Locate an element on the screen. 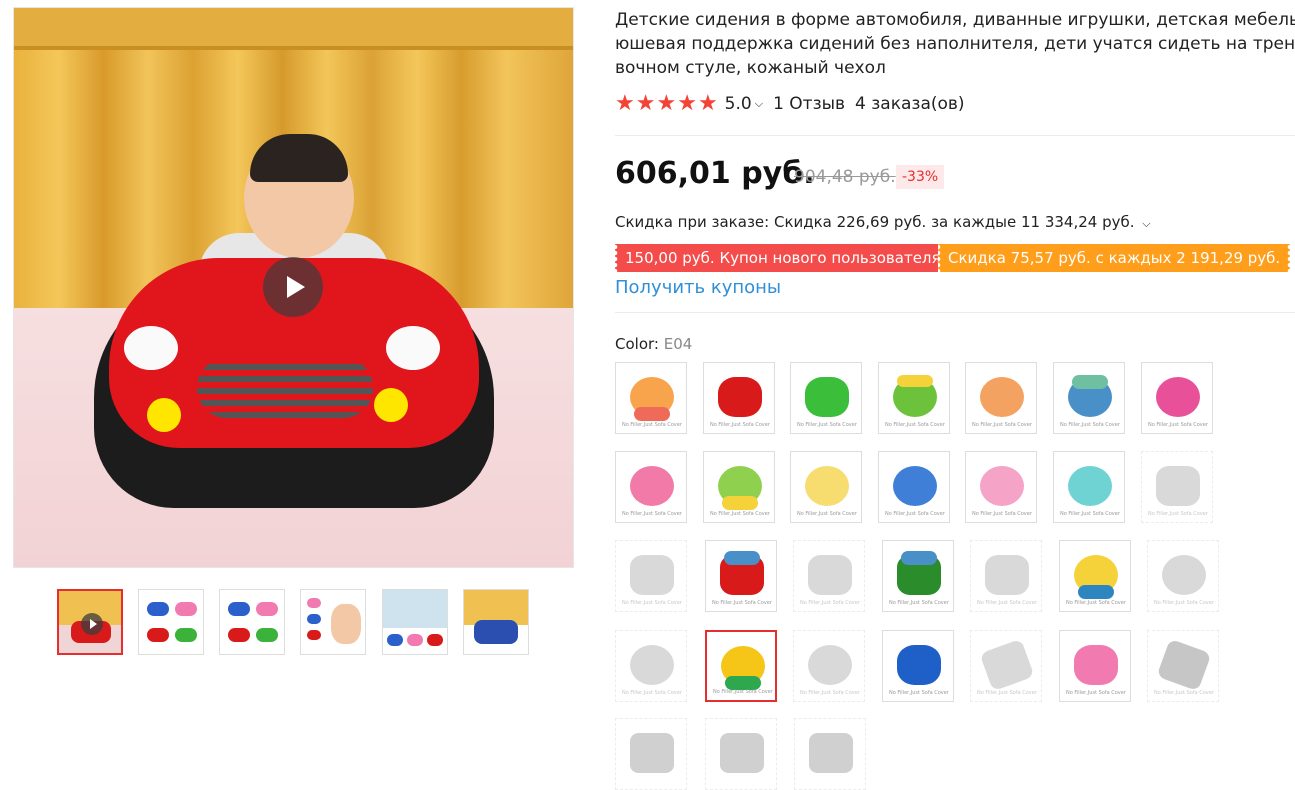  color-value: E04 is located at coordinates (678, 344).